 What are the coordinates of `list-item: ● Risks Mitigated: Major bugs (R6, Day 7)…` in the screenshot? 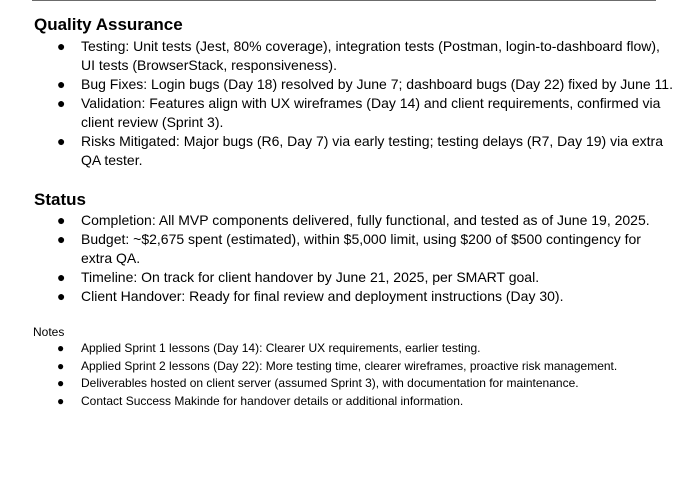 It's located at (354, 151).